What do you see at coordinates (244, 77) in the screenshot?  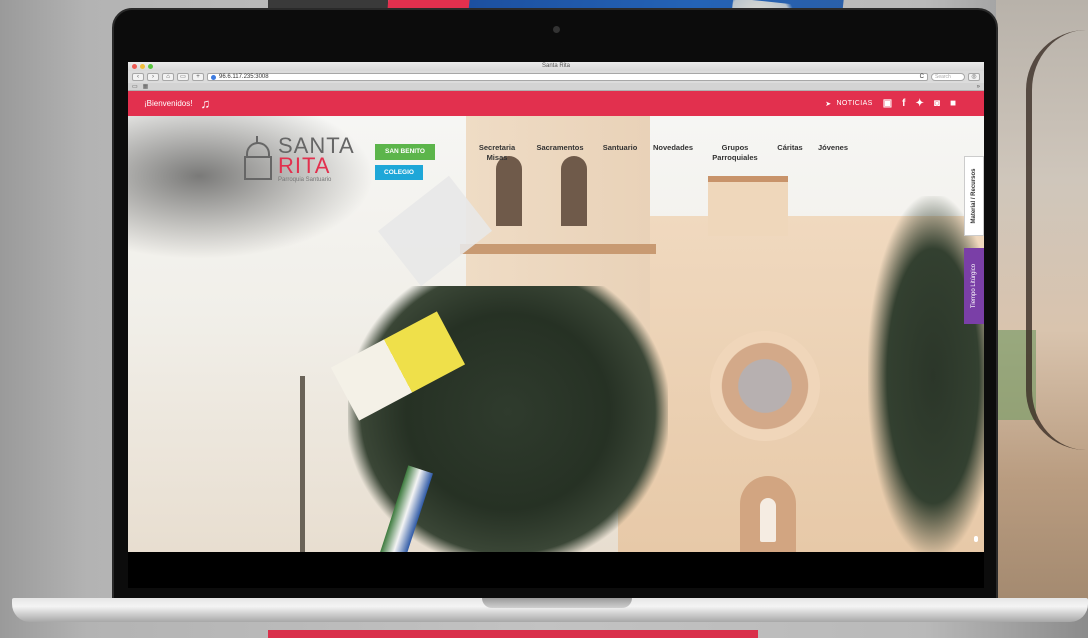 I see `address-text: 96.6.117.235:3008` at bounding box center [244, 77].